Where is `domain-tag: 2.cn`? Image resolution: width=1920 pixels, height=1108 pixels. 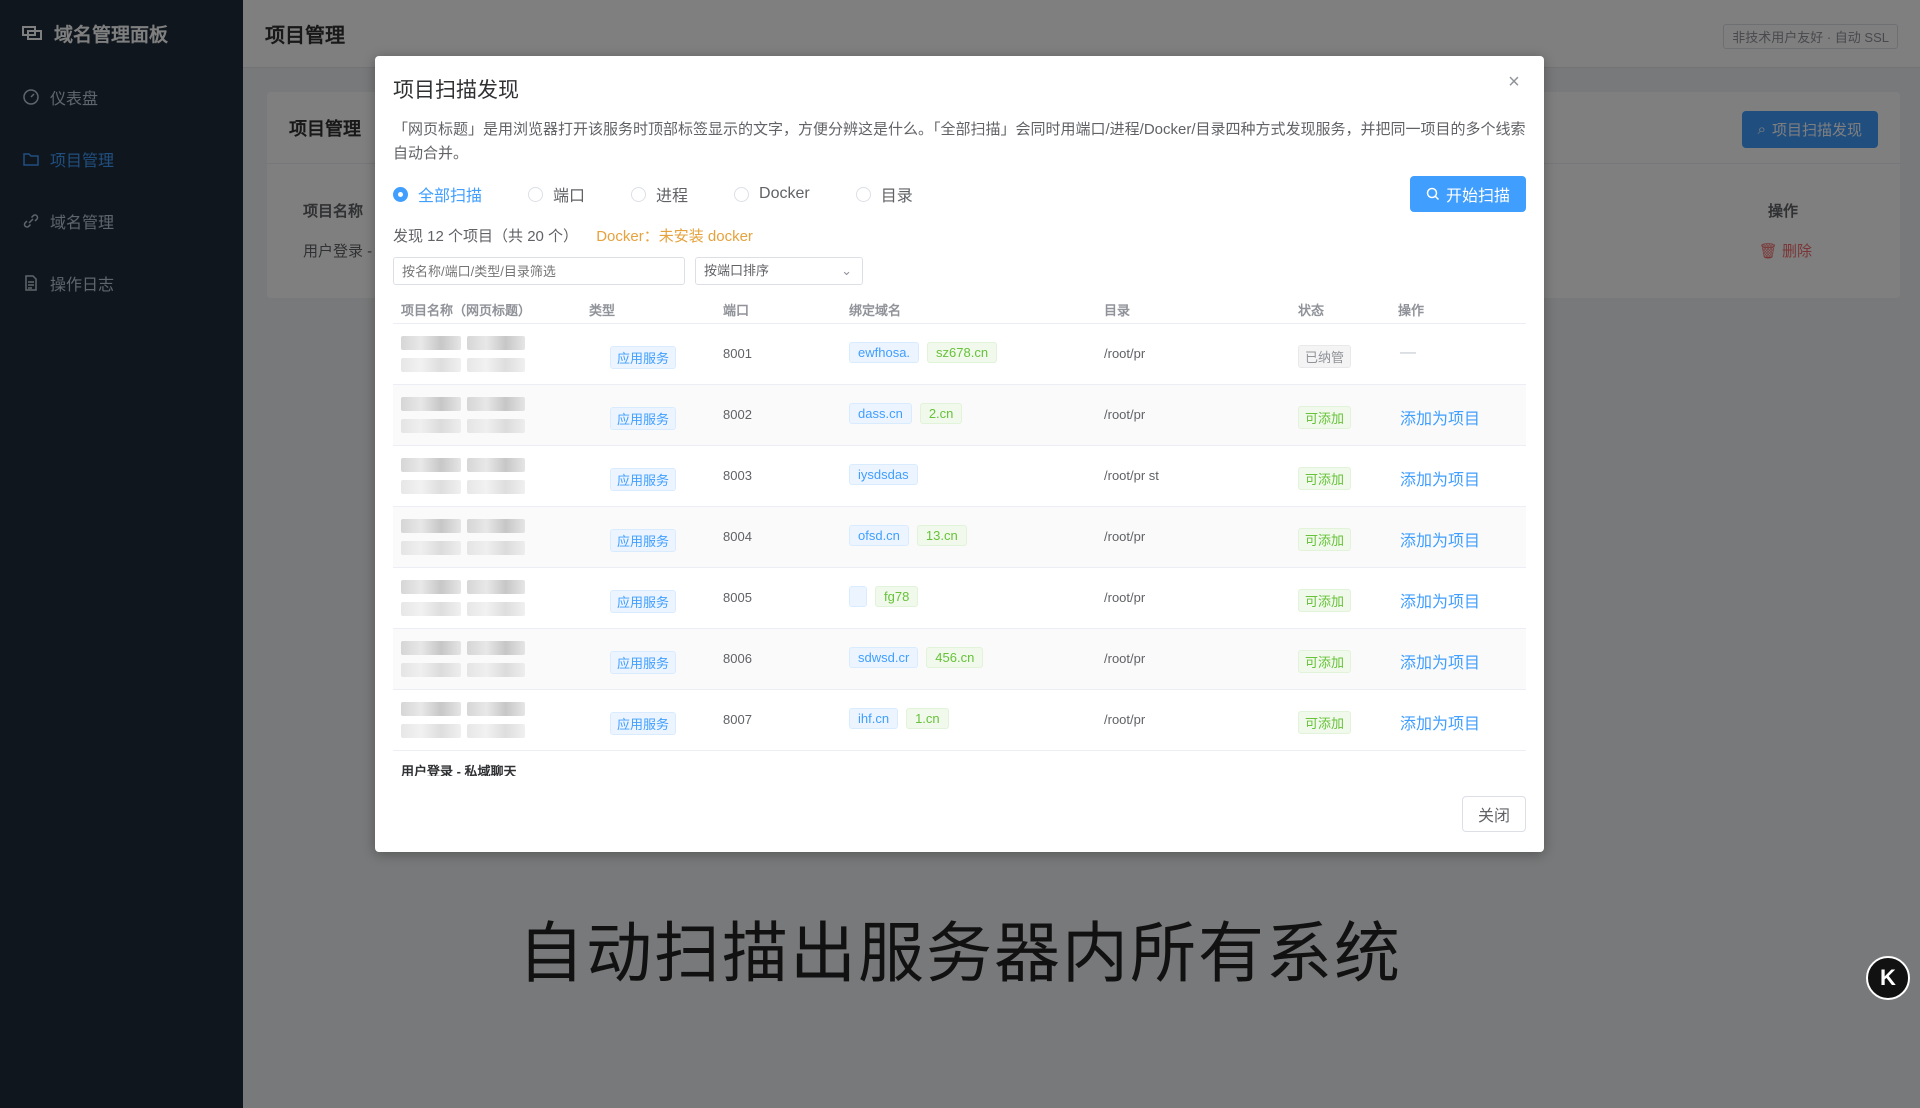 domain-tag: 2.cn is located at coordinates (941, 413).